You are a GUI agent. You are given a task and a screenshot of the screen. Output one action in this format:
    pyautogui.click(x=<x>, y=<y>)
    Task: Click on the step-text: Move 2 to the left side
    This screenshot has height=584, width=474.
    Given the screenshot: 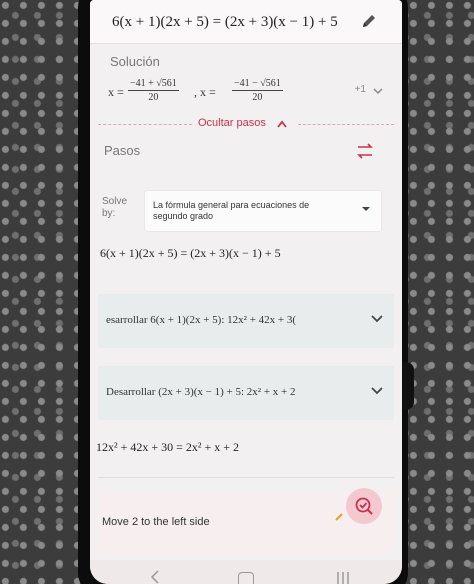 What is the action you would take?
    pyautogui.click(x=156, y=522)
    